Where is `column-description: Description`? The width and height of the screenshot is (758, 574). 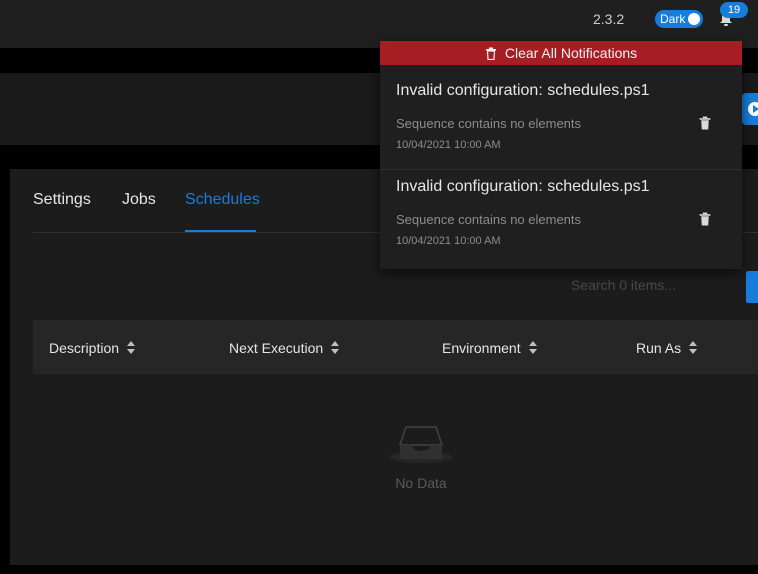
column-description: Description is located at coordinates (92, 348).